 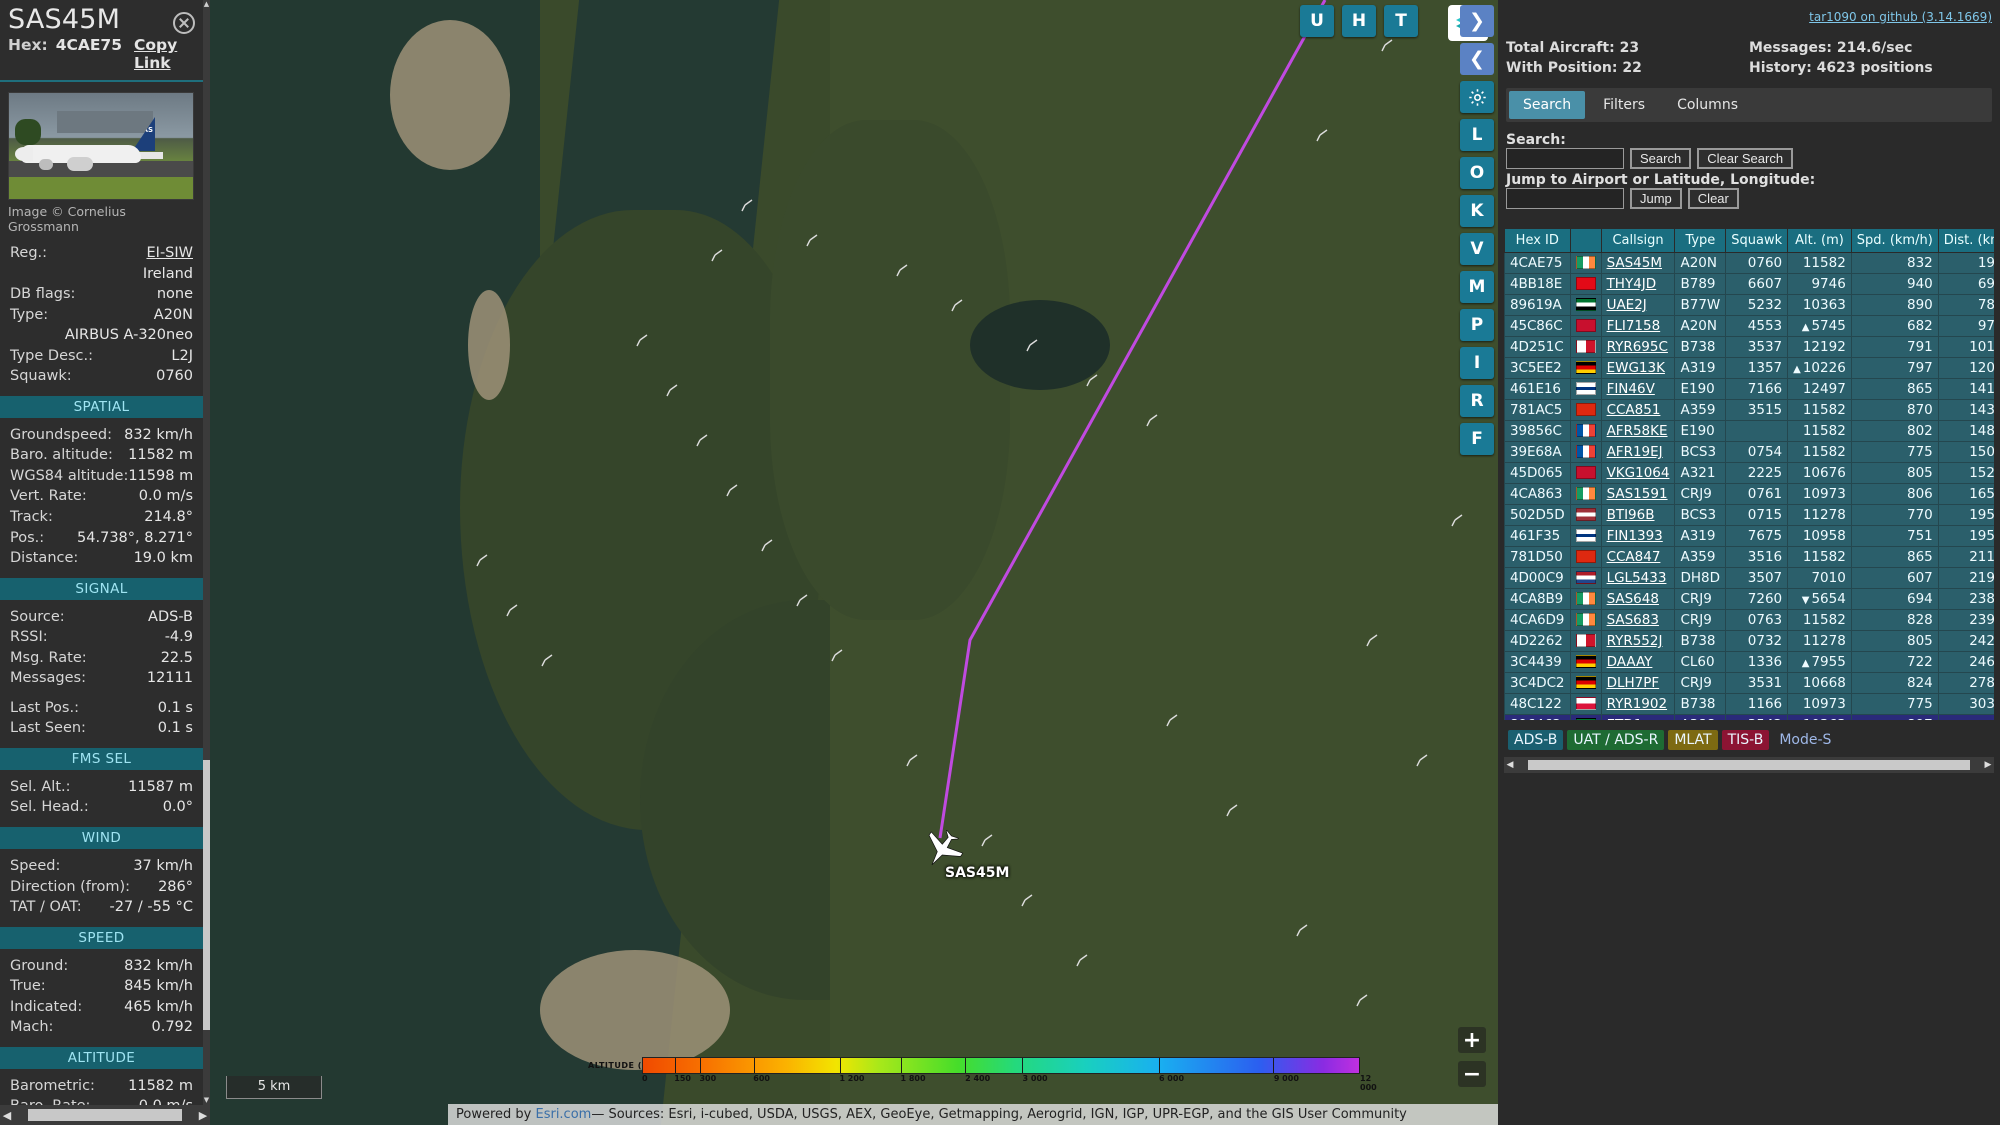 I want to click on legend-mode-s: Mode-S, so click(x=1805, y=740).